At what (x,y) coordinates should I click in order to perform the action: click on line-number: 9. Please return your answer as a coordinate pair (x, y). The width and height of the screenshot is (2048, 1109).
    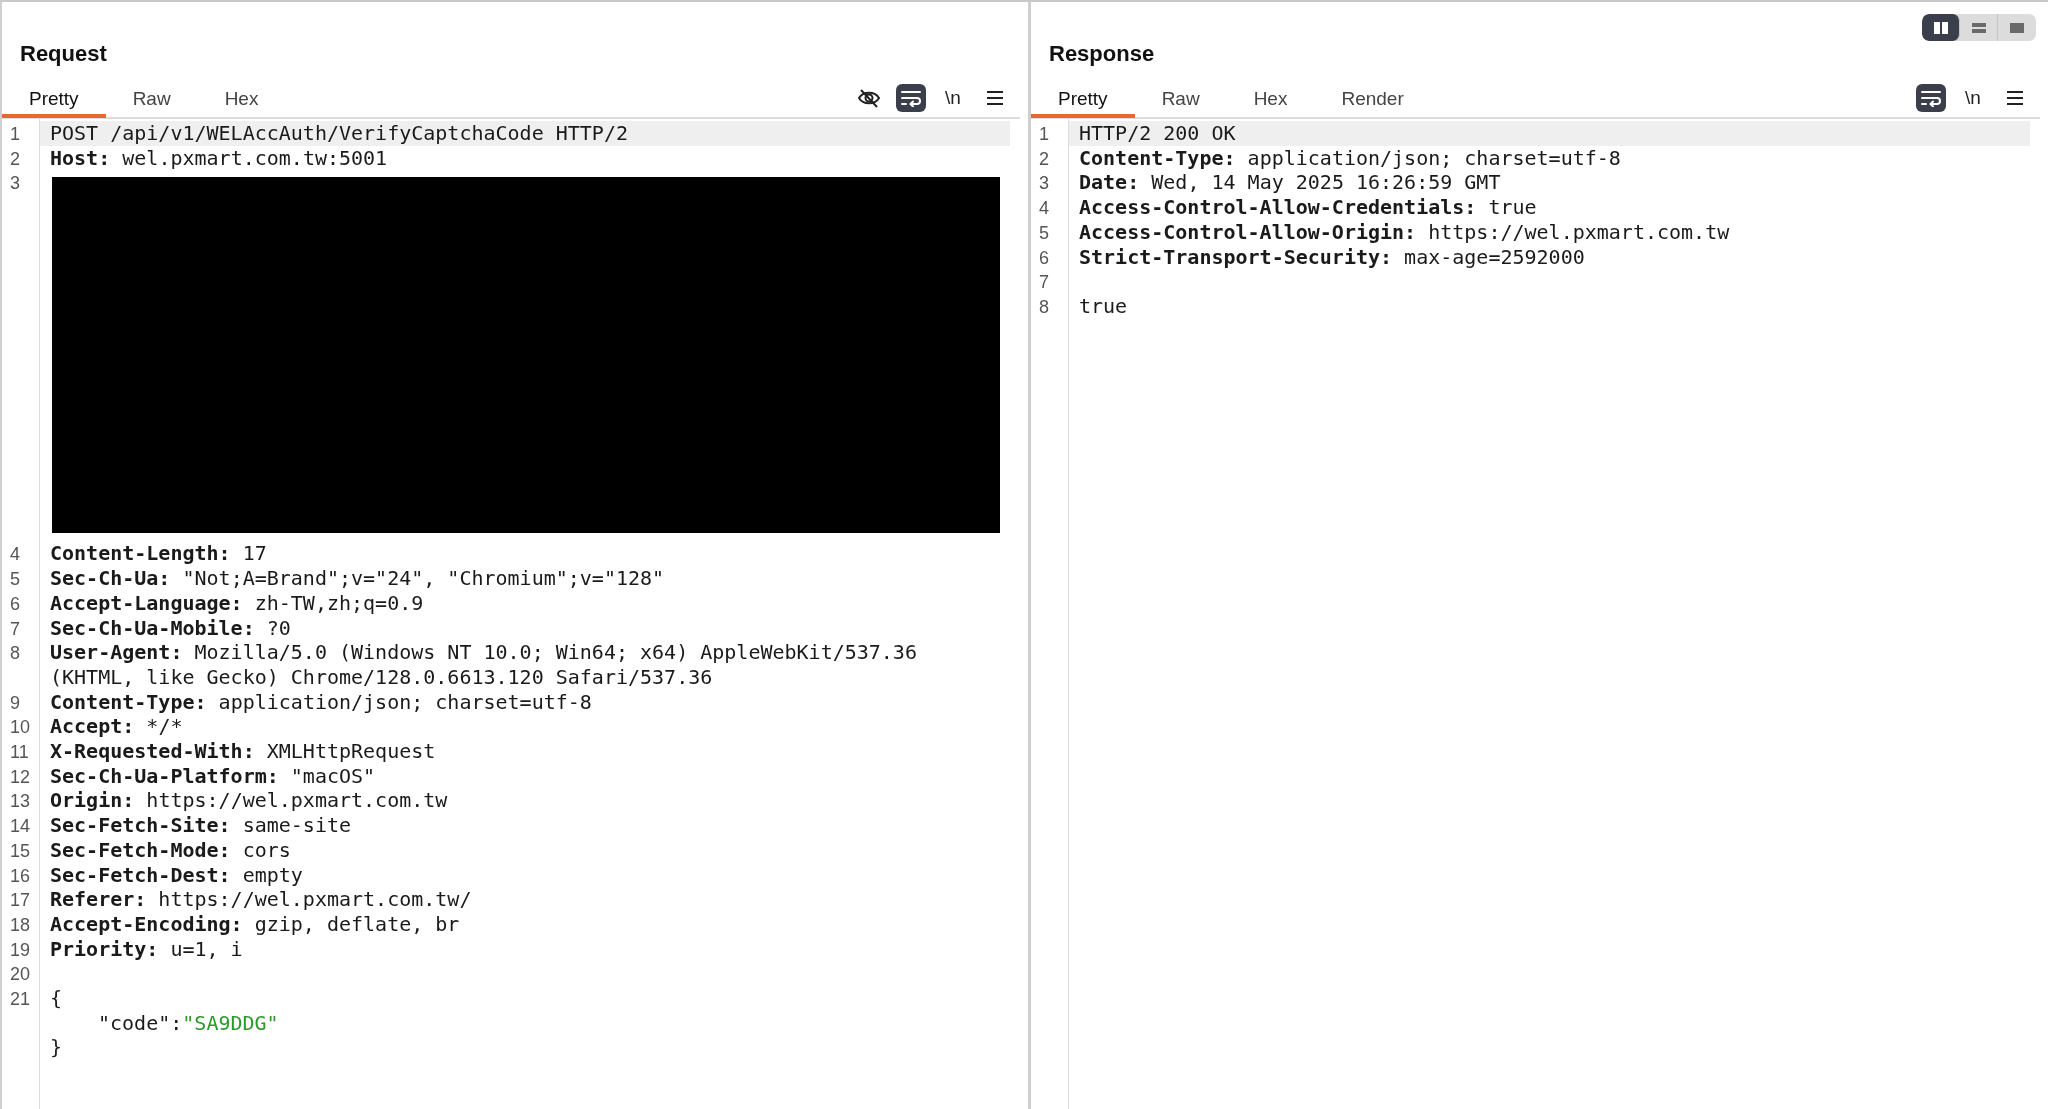
    Looking at the image, I should click on (15, 703).